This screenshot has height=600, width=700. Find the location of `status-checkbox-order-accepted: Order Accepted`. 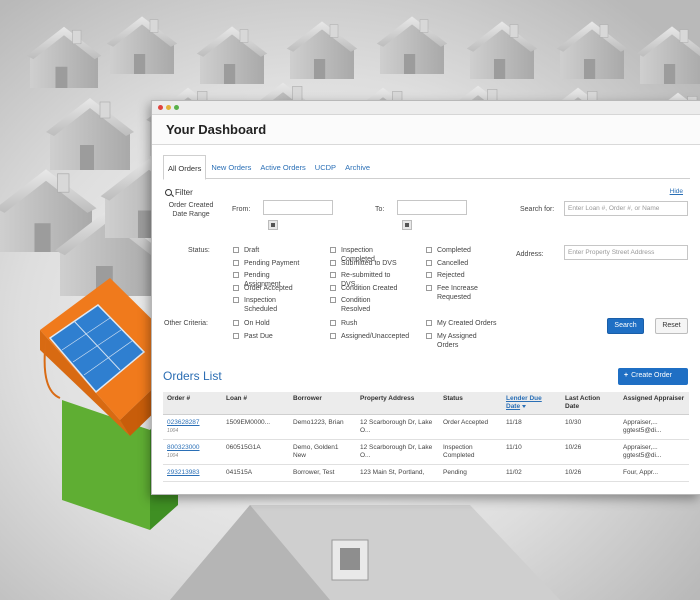

status-checkbox-order-accepted: Order Accepted is located at coordinates (263, 288).